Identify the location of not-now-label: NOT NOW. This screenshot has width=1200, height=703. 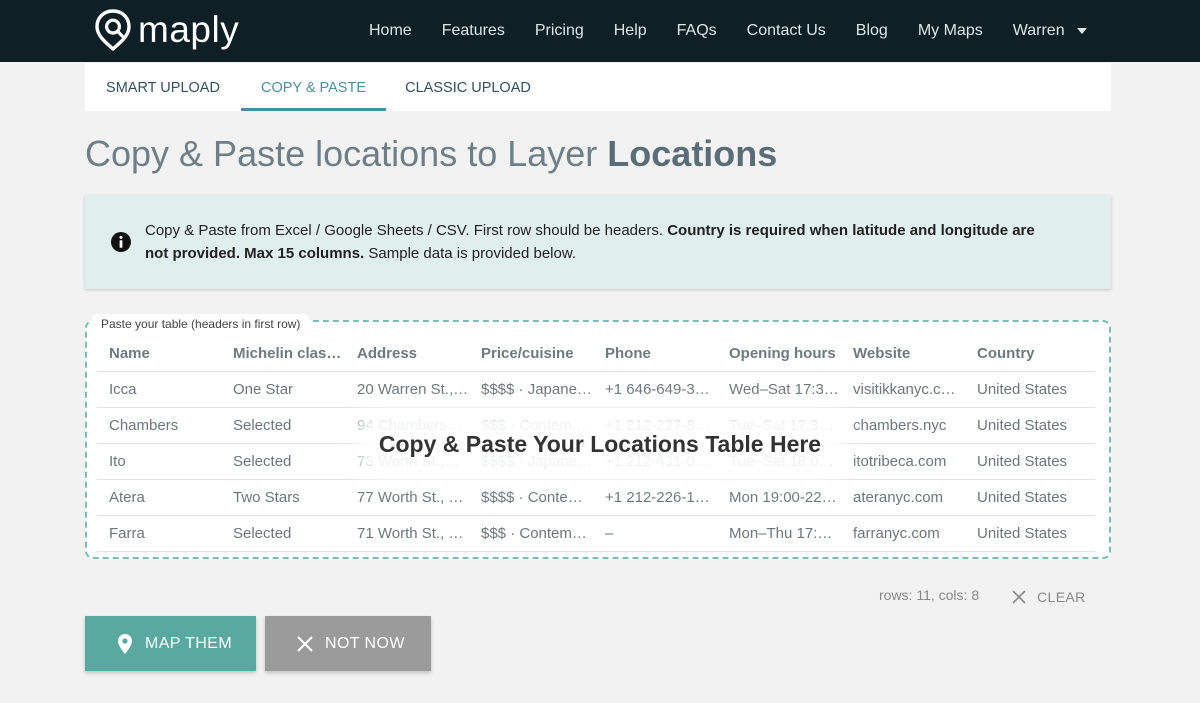
(365, 643).